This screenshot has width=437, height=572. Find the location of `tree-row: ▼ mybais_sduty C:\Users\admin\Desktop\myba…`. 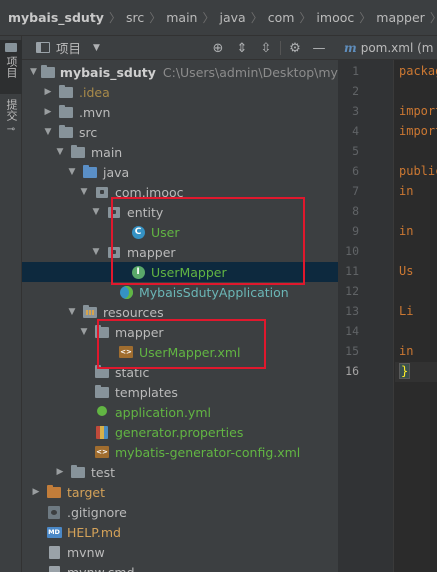

tree-row: ▼ mybais_sduty C:\Users\admin\Desktop\myba… is located at coordinates (180, 72).